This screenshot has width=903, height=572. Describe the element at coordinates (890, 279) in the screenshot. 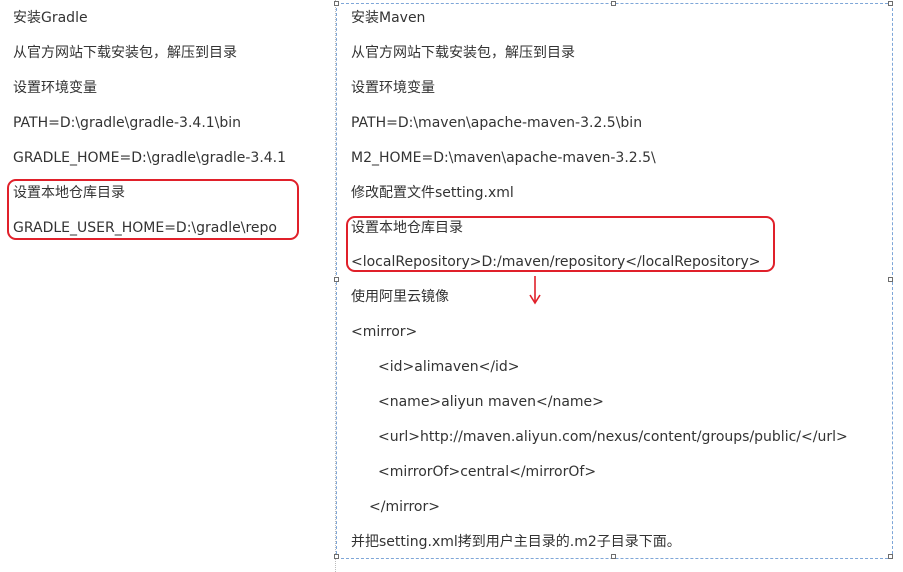

I see `resize-handle-middle-right` at that location.